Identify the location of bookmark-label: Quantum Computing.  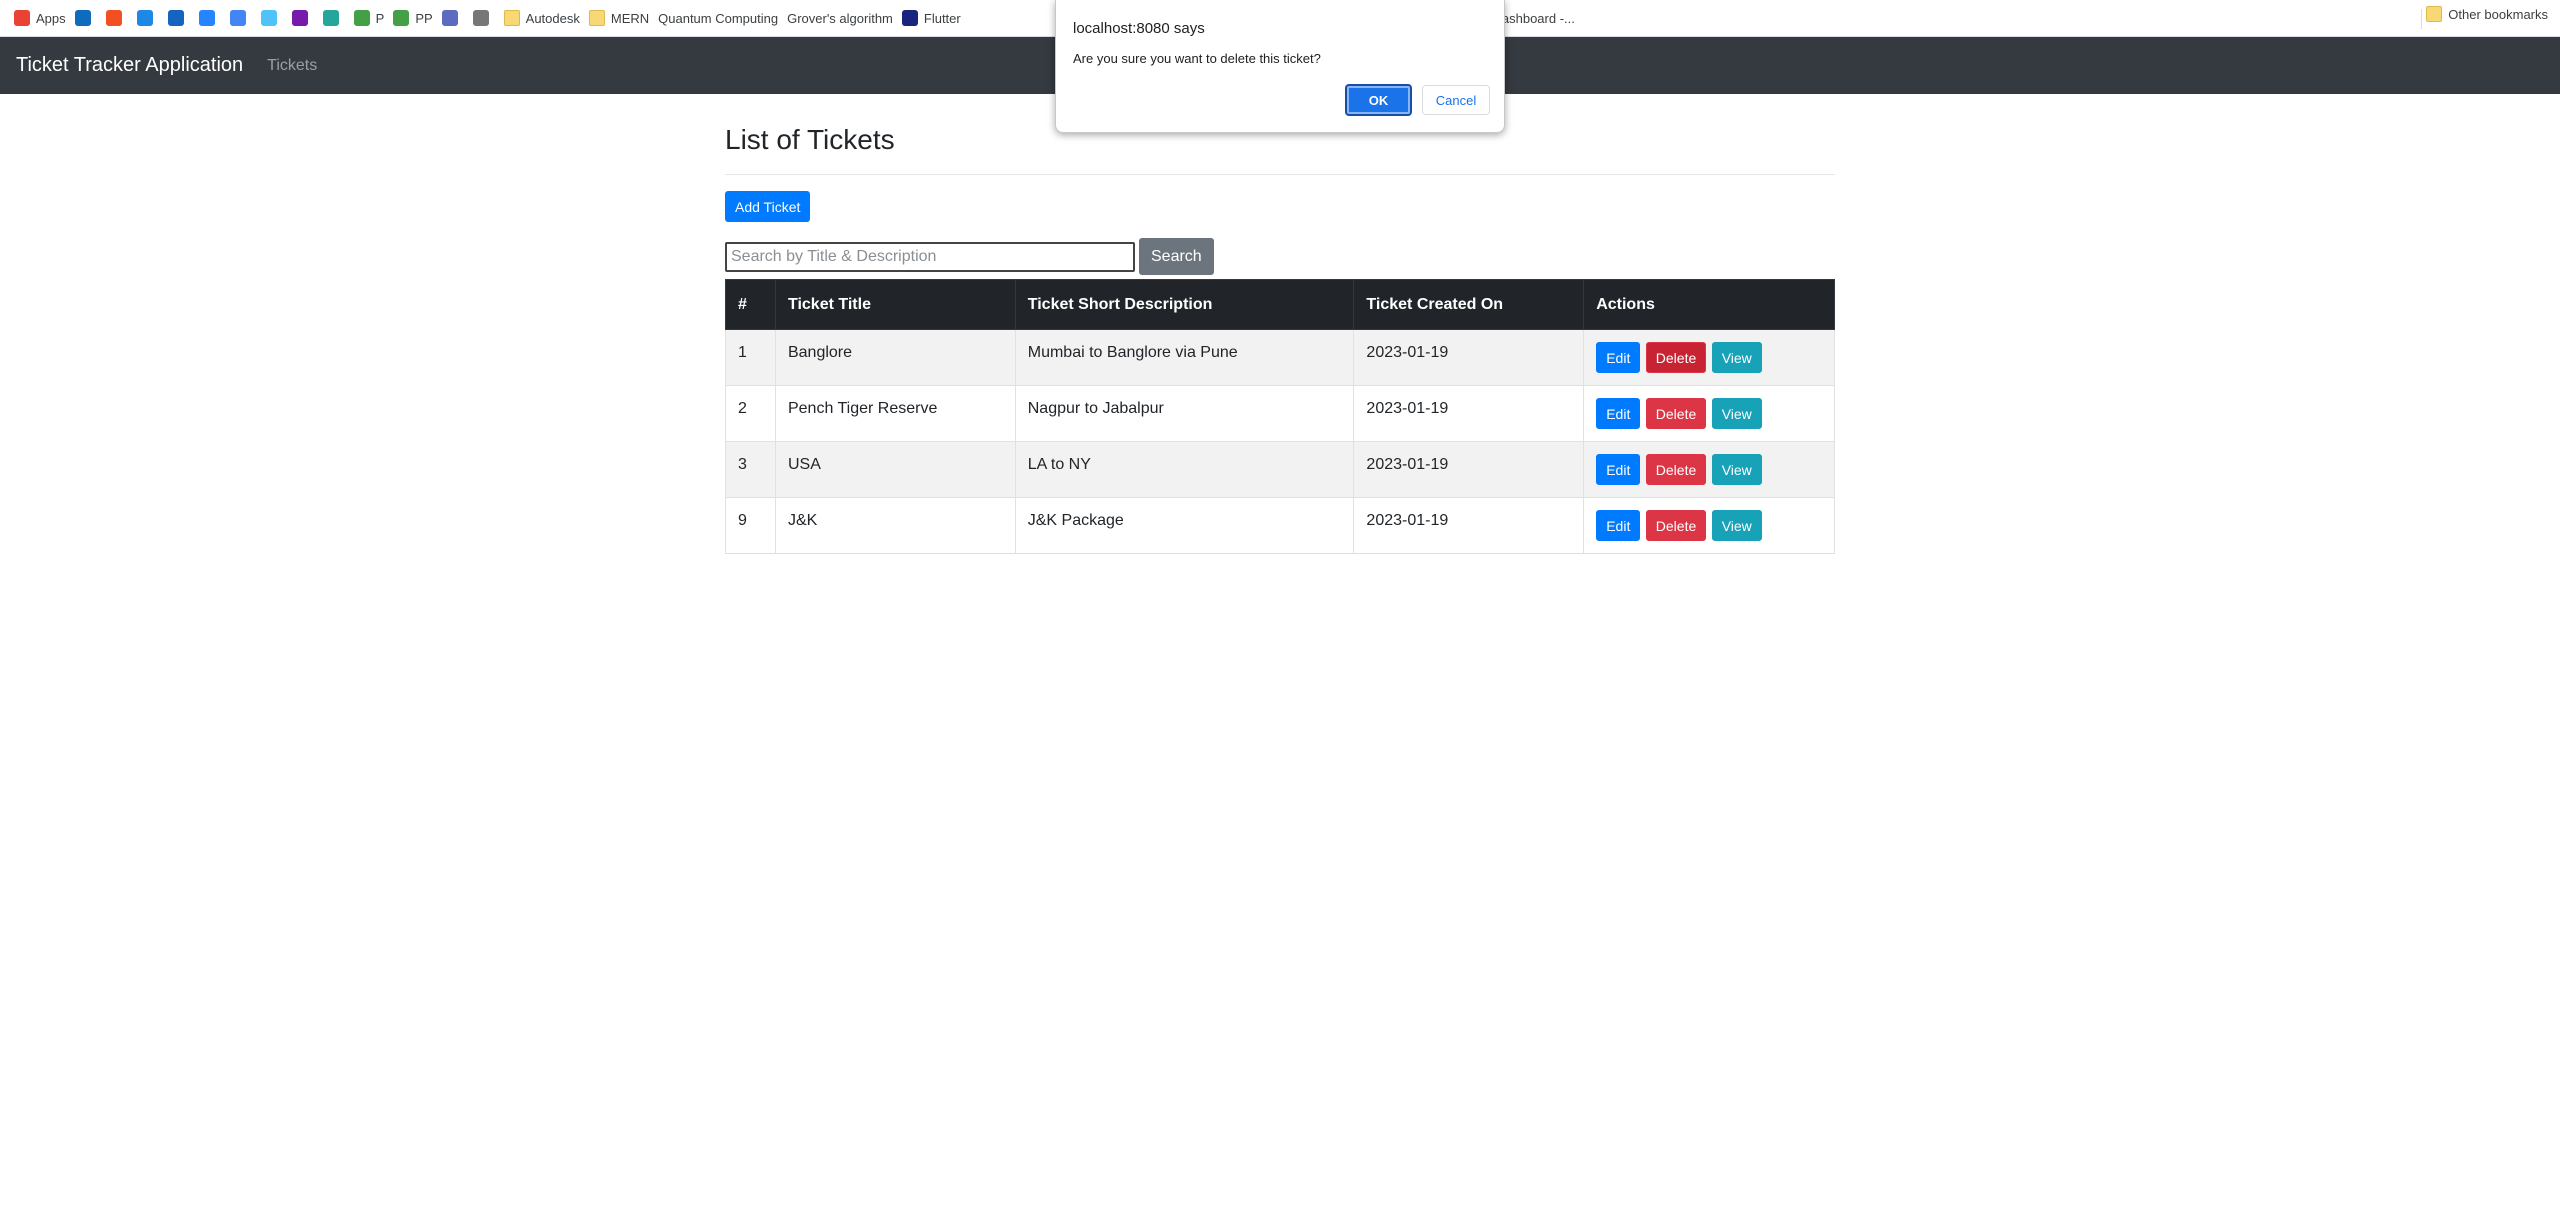
(718, 18).